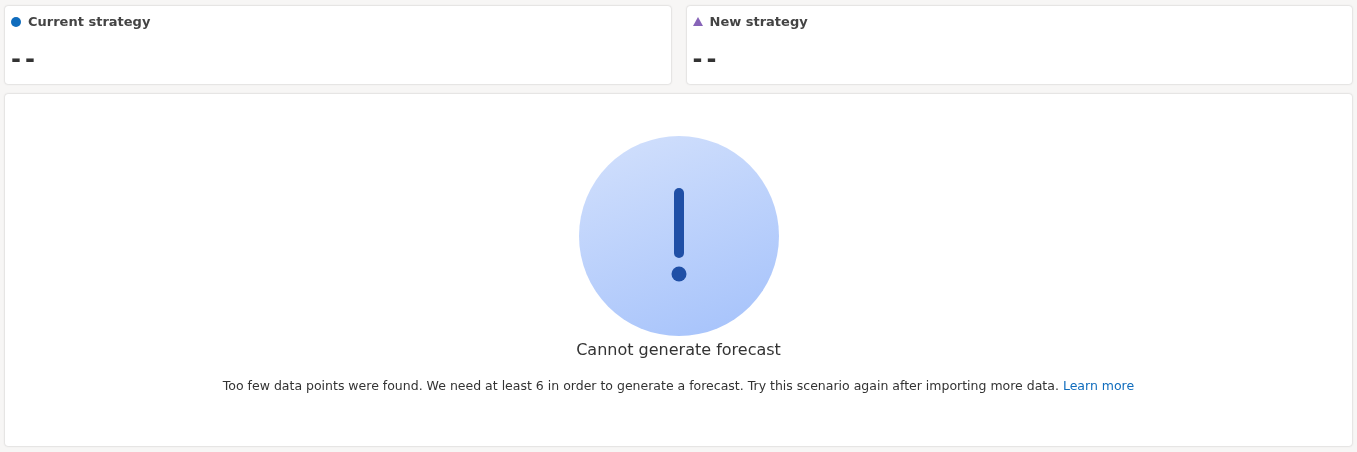  I want to click on message-title: Cannot generate forecast, so click(678, 349).